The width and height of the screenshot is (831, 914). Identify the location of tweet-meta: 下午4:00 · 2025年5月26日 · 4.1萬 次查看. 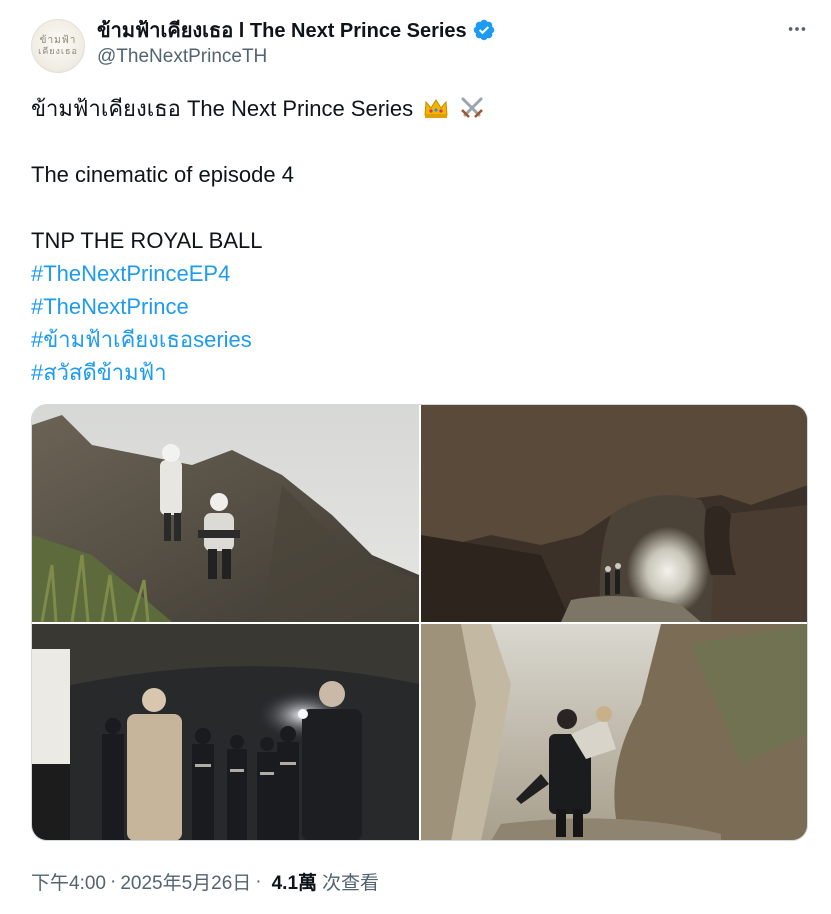
(205, 881).